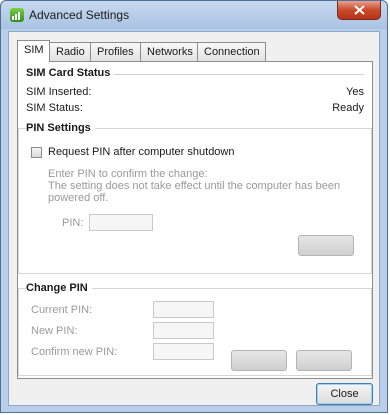 This screenshot has height=415, width=390. What do you see at coordinates (355, 92) in the screenshot?
I see `sim-inserted-value: Yes` at bounding box center [355, 92].